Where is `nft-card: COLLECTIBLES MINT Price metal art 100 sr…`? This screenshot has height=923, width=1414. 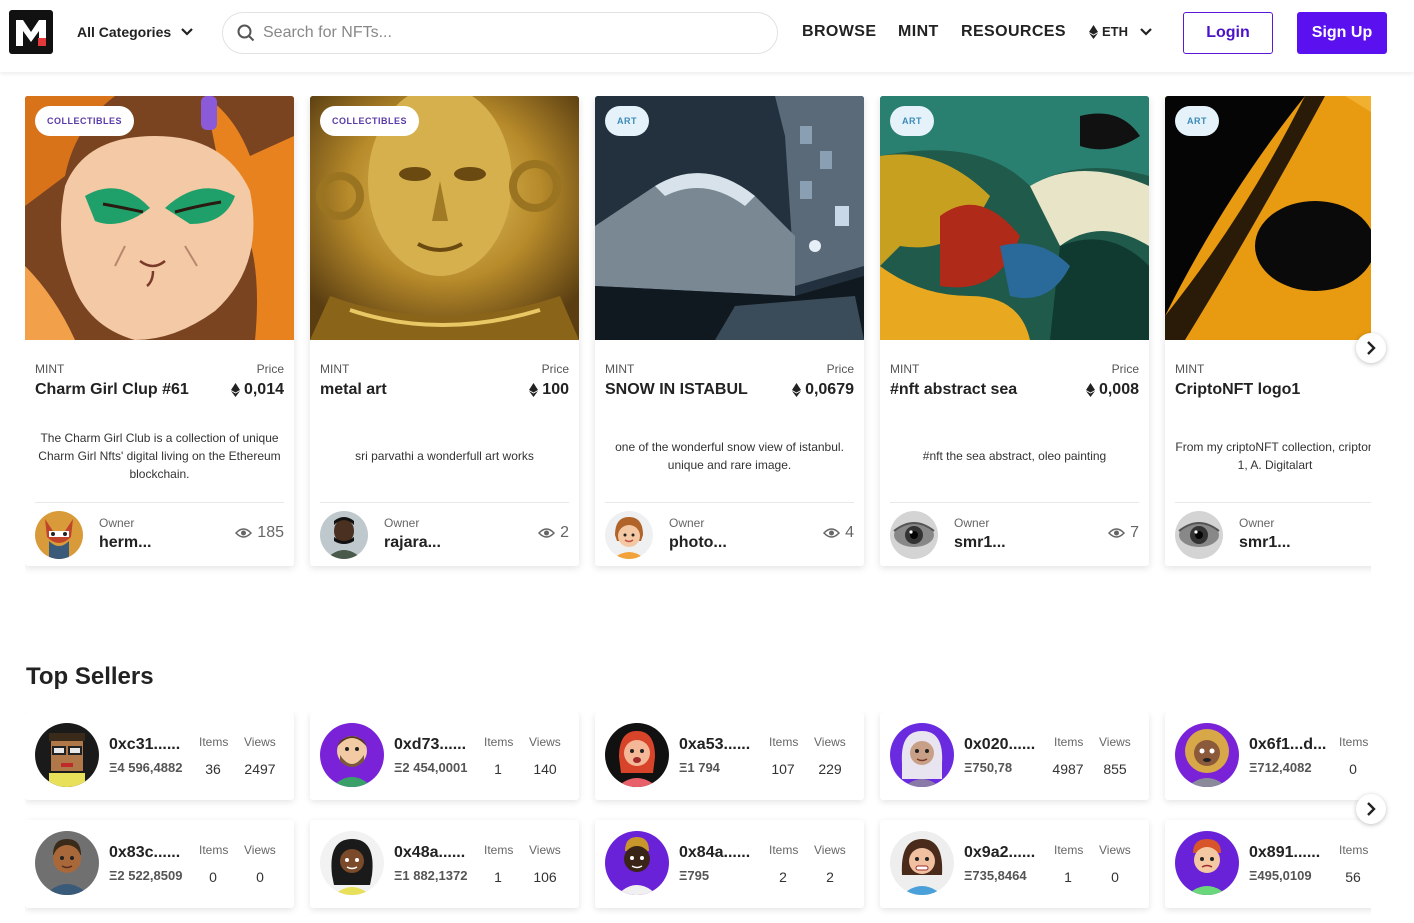 nft-card: COLLECTIBLES MINT Price metal art 100 sr… is located at coordinates (444, 331).